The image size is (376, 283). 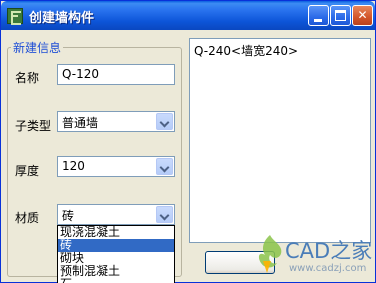 What do you see at coordinates (318, 15) in the screenshot?
I see `minimize-button` at bounding box center [318, 15].